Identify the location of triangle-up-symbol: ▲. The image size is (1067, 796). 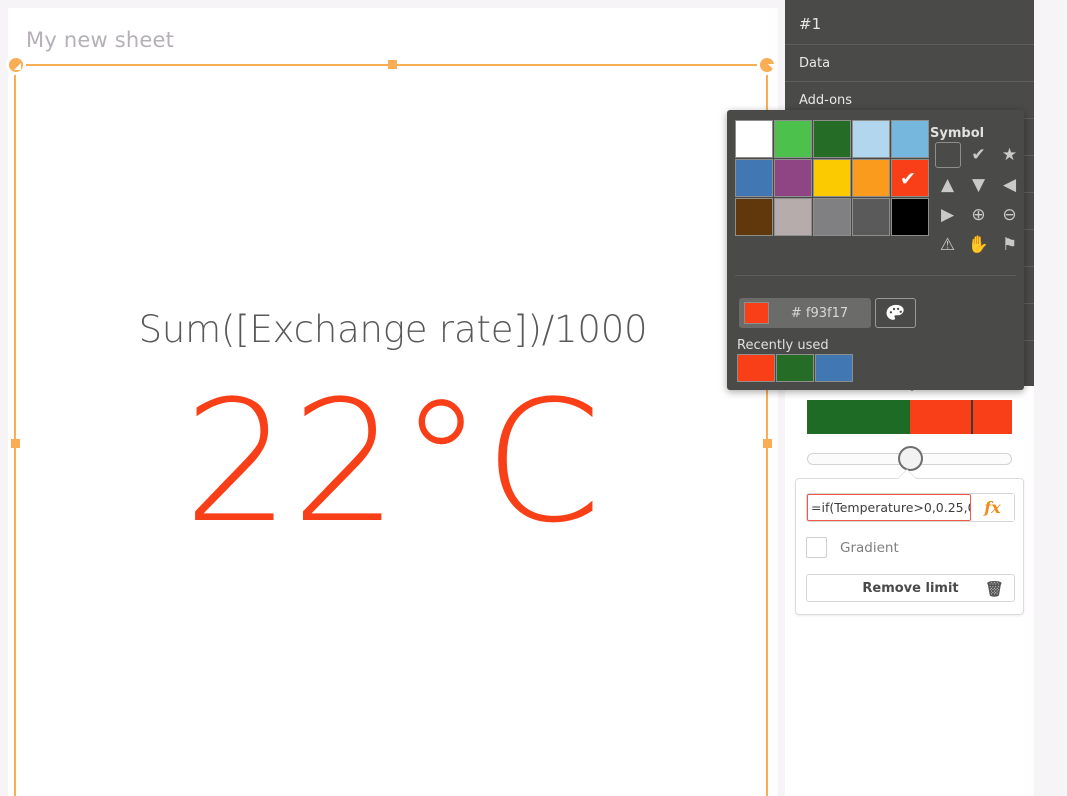
(948, 185).